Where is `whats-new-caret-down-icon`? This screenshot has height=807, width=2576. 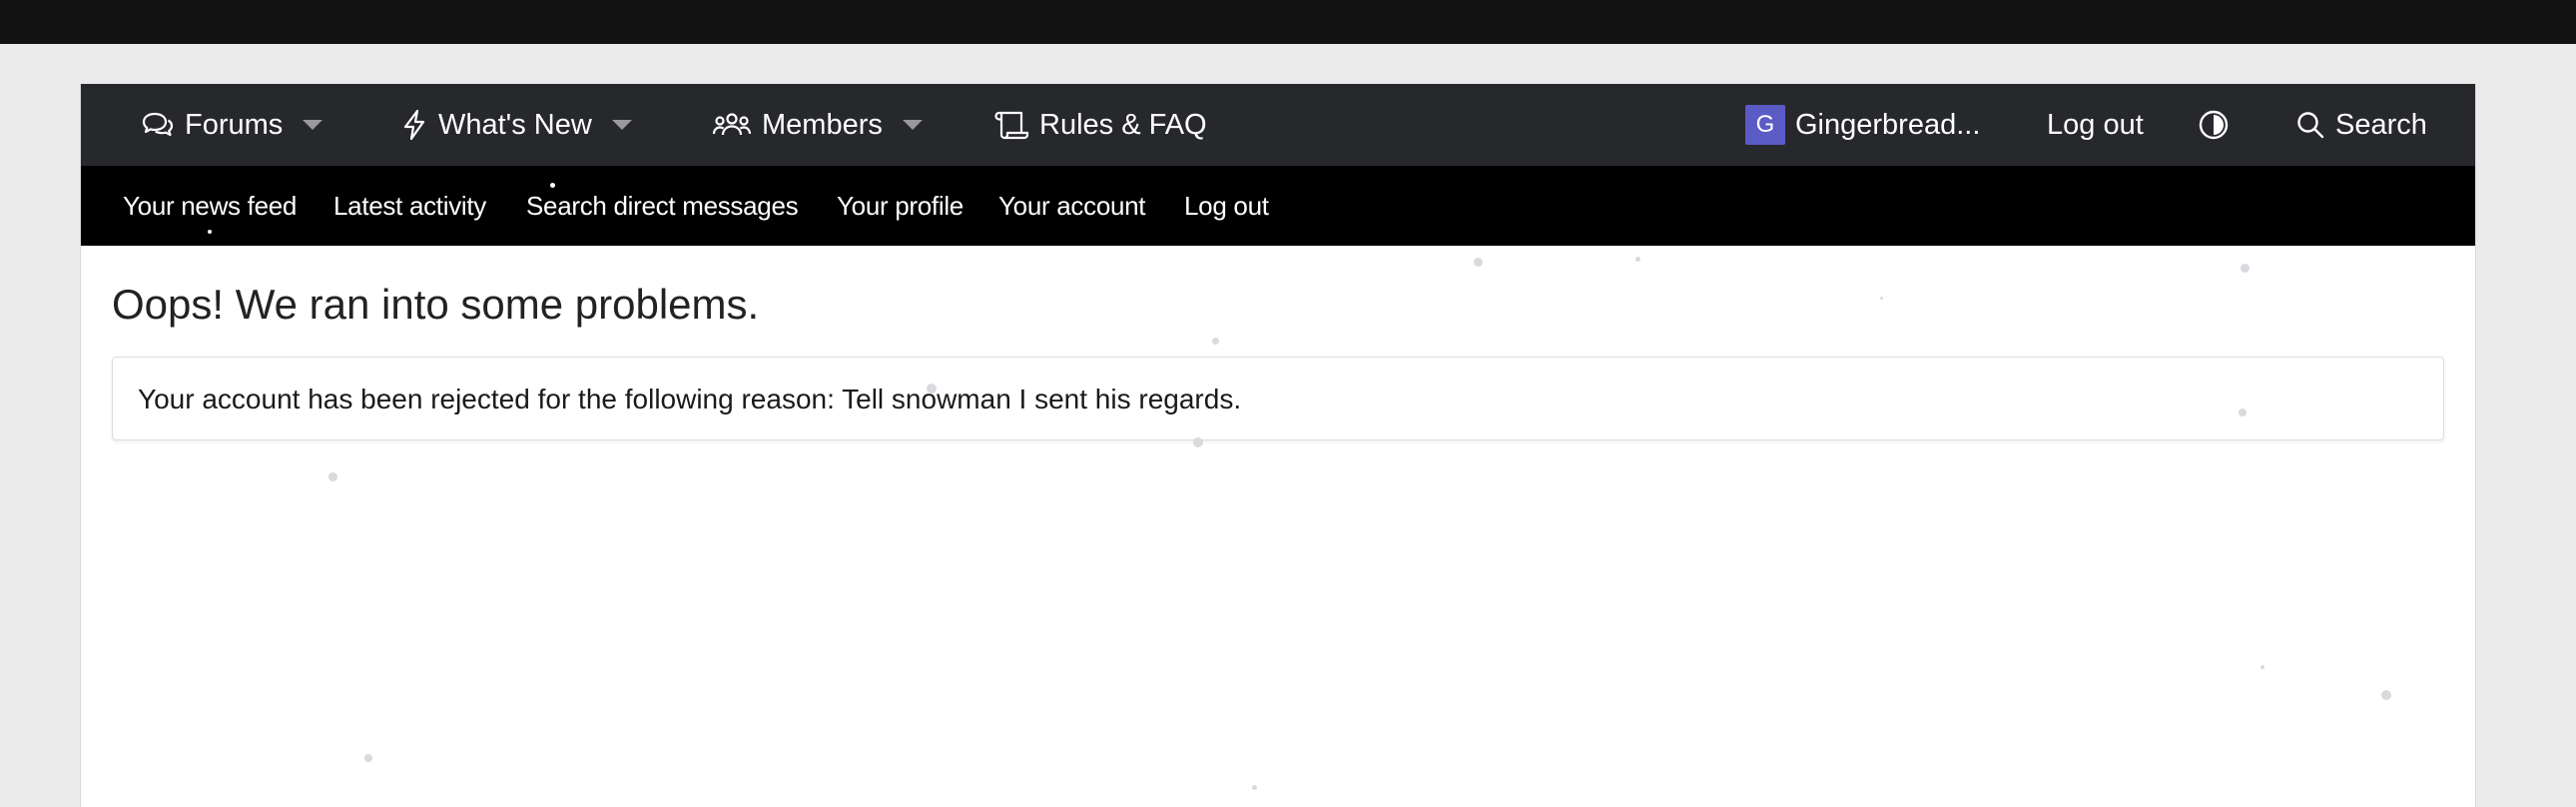
whats-new-caret-down-icon is located at coordinates (621, 125).